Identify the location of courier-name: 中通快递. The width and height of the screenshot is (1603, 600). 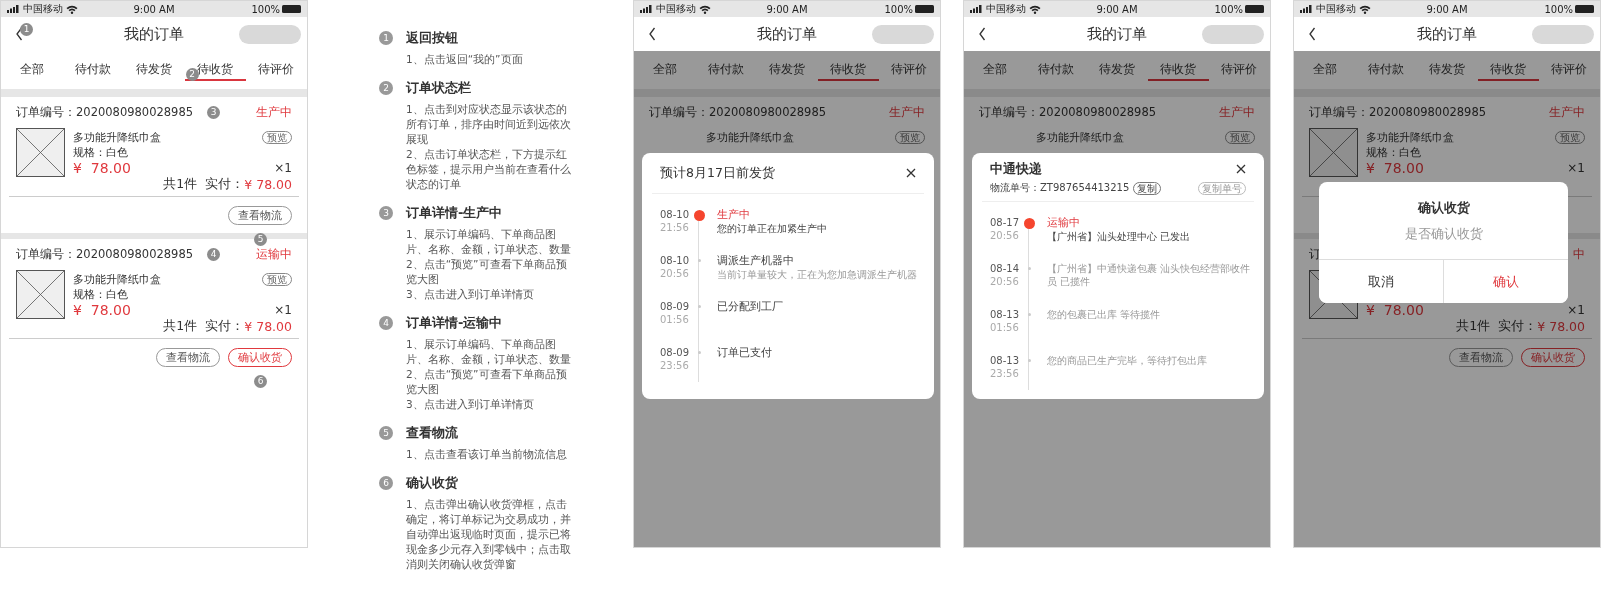
(1016, 169).